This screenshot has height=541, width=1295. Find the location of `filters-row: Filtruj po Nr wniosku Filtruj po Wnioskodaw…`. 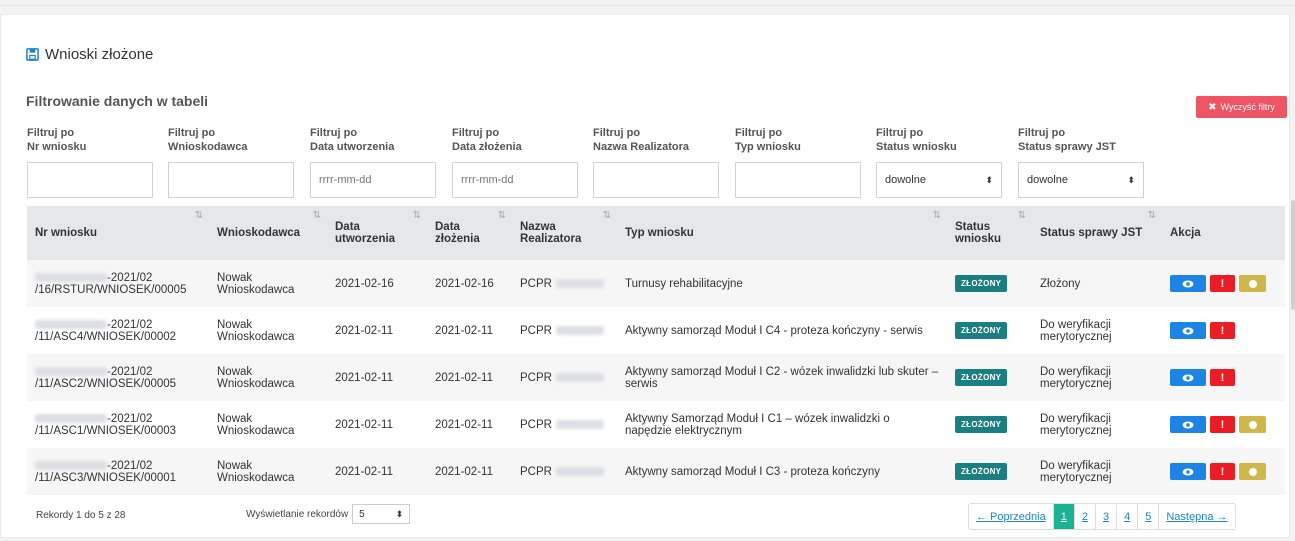

filters-row: Filtruj po Nr wniosku Filtruj po Wnioskodaw… is located at coordinates (647, 164).